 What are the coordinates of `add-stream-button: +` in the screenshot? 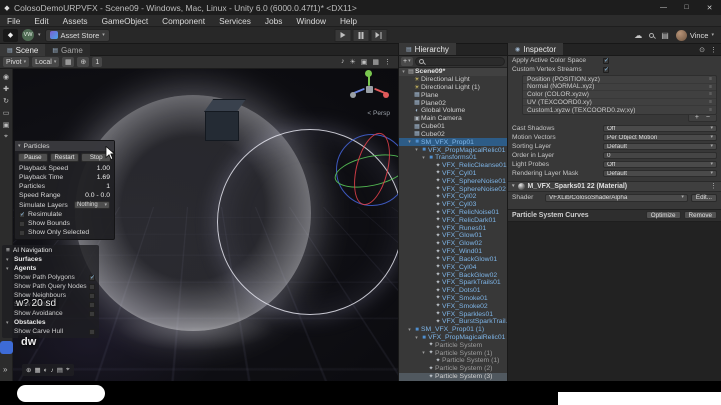 It's located at (697, 117).